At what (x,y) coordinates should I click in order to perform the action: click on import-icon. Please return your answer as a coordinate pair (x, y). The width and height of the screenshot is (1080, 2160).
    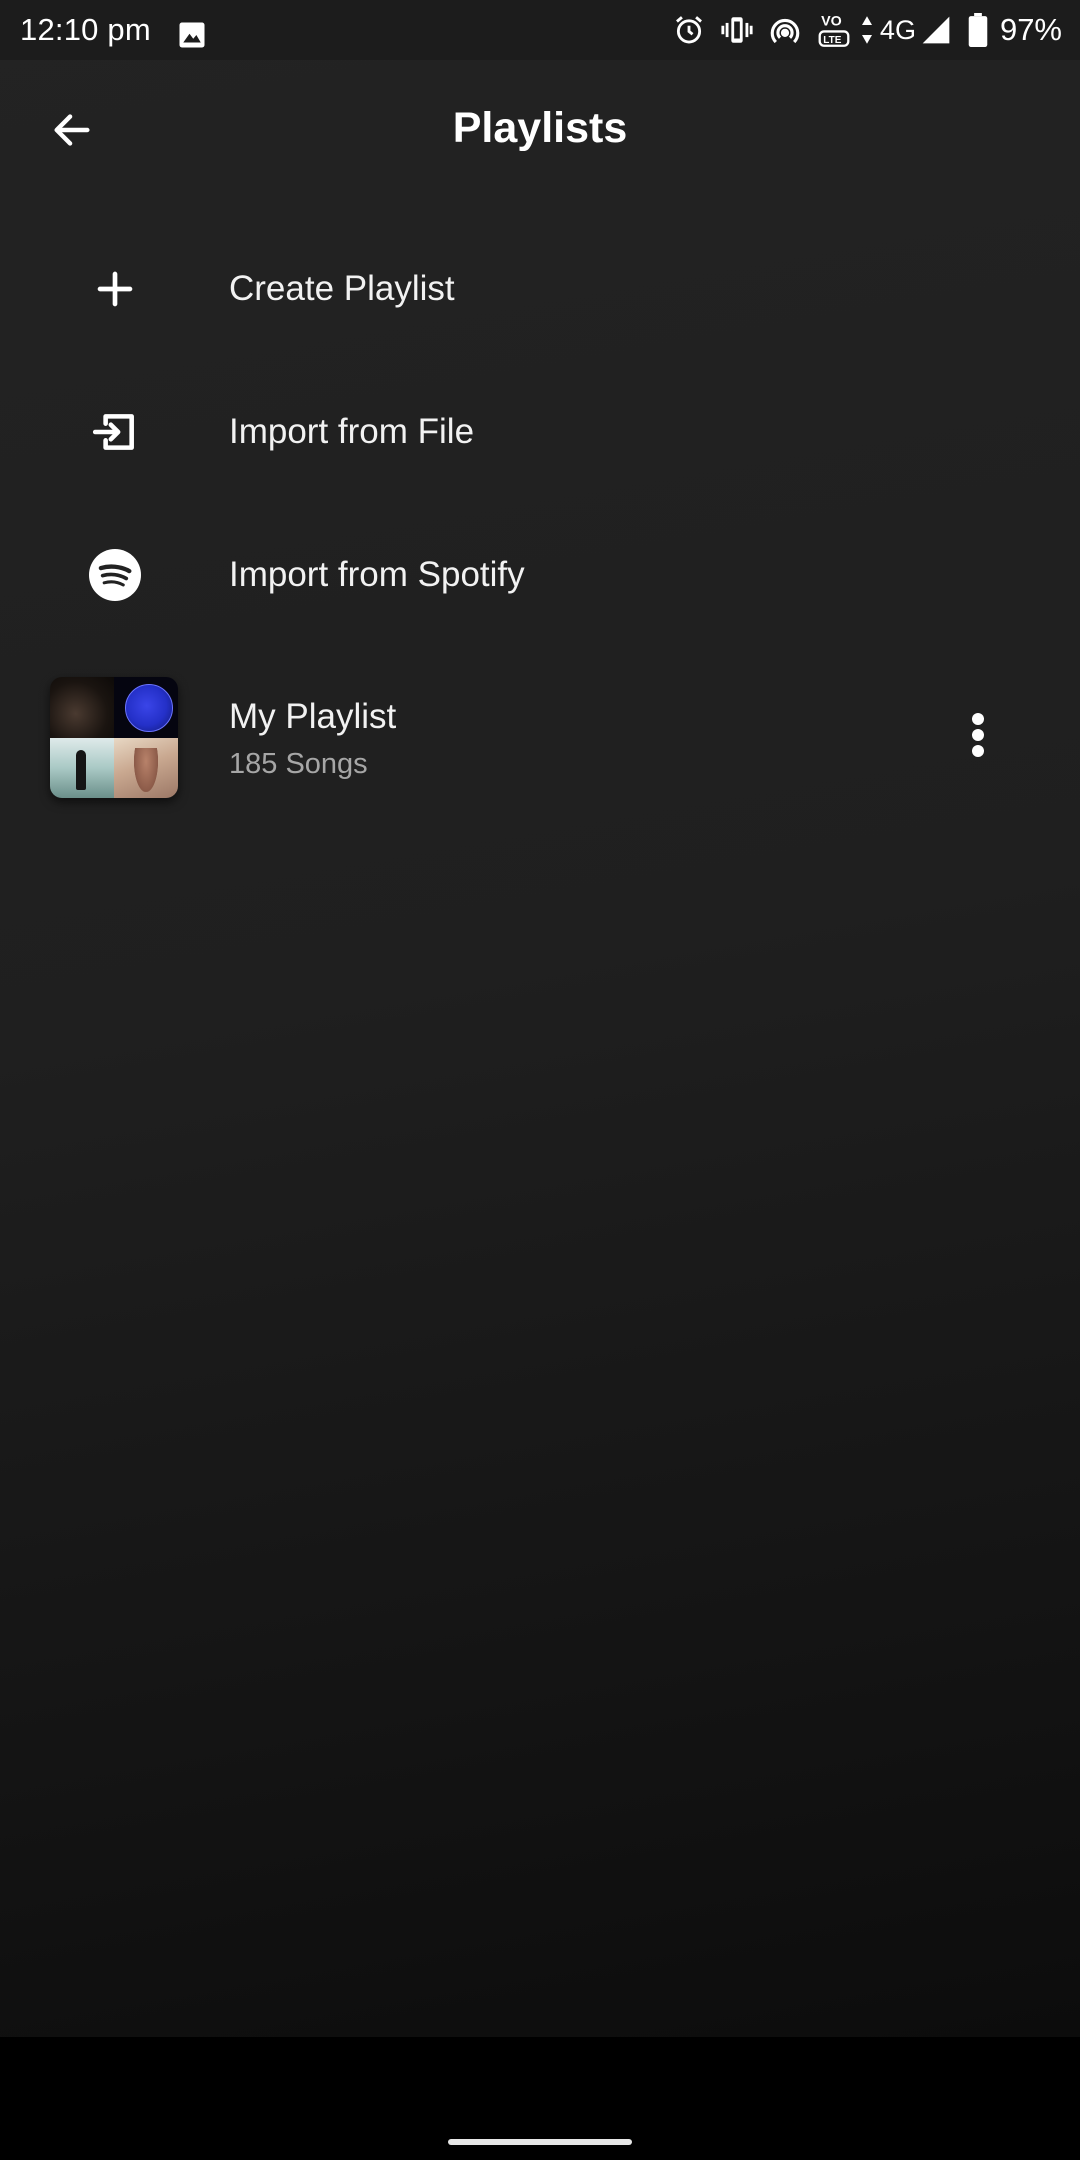
    Looking at the image, I should click on (114, 431).